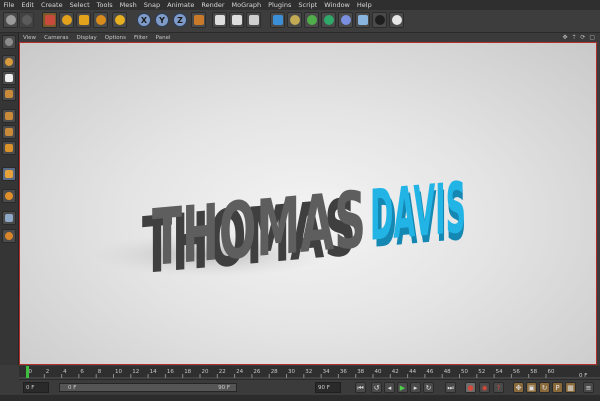 Image resolution: width=600 pixels, height=401 pixels. I want to click on environment-button, so click(362, 20).